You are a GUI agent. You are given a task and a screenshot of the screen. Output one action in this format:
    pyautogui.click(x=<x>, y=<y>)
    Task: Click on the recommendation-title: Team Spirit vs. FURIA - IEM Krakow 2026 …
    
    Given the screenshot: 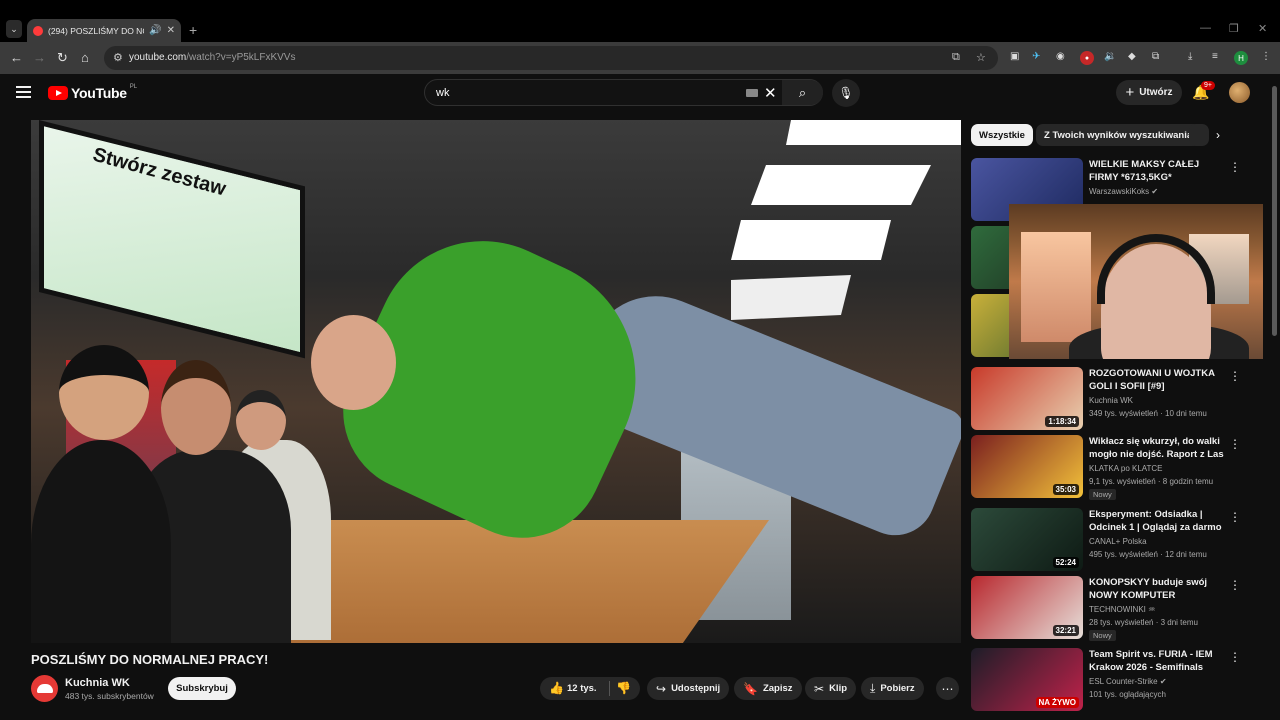 What is the action you would take?
    pyautogui.click(x=1160, y=661)
    